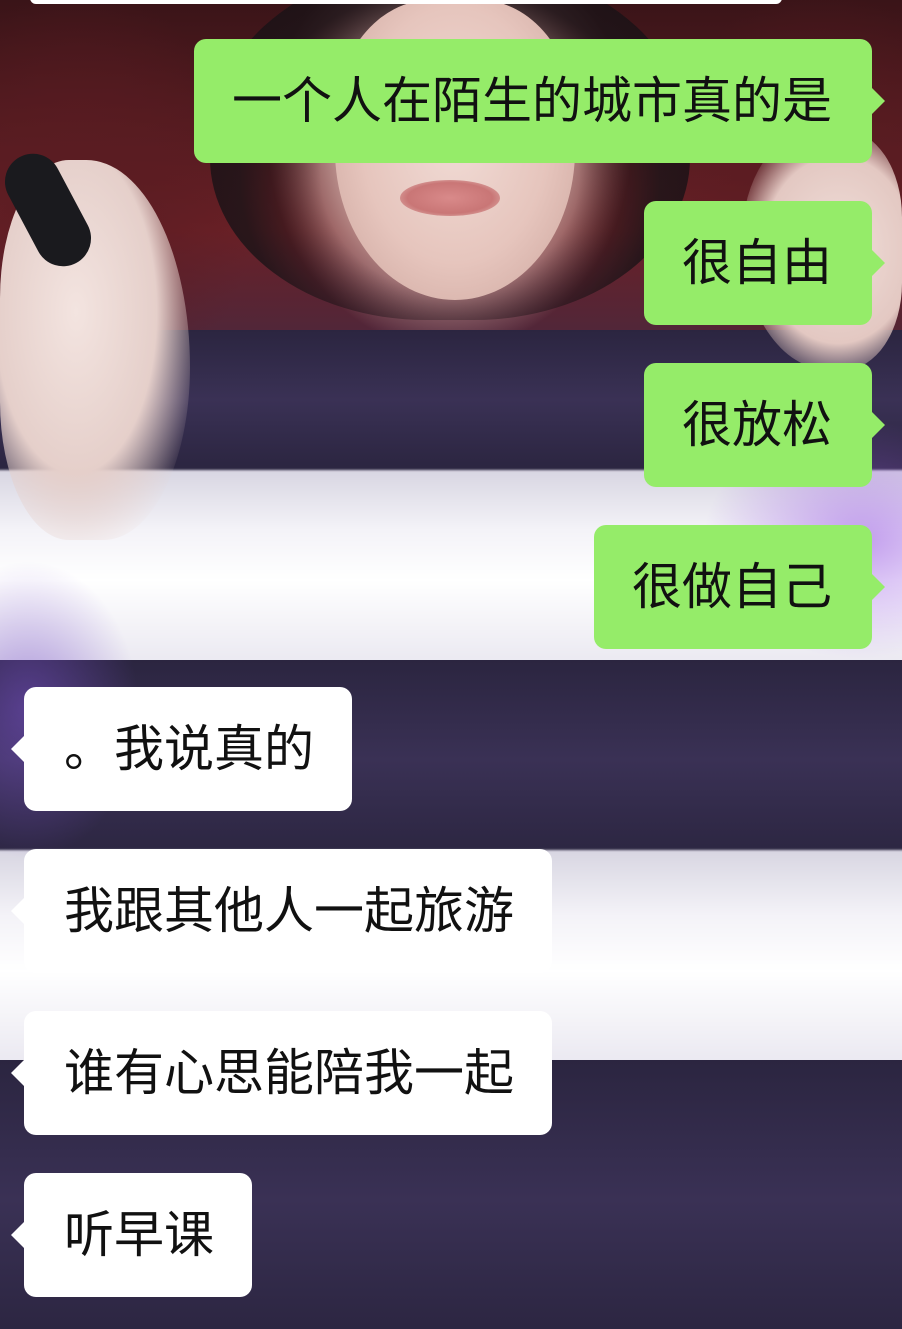  Describe the element at coordinates (757, 263) in the screenshot. I see `message-text: 很自由` at that location.